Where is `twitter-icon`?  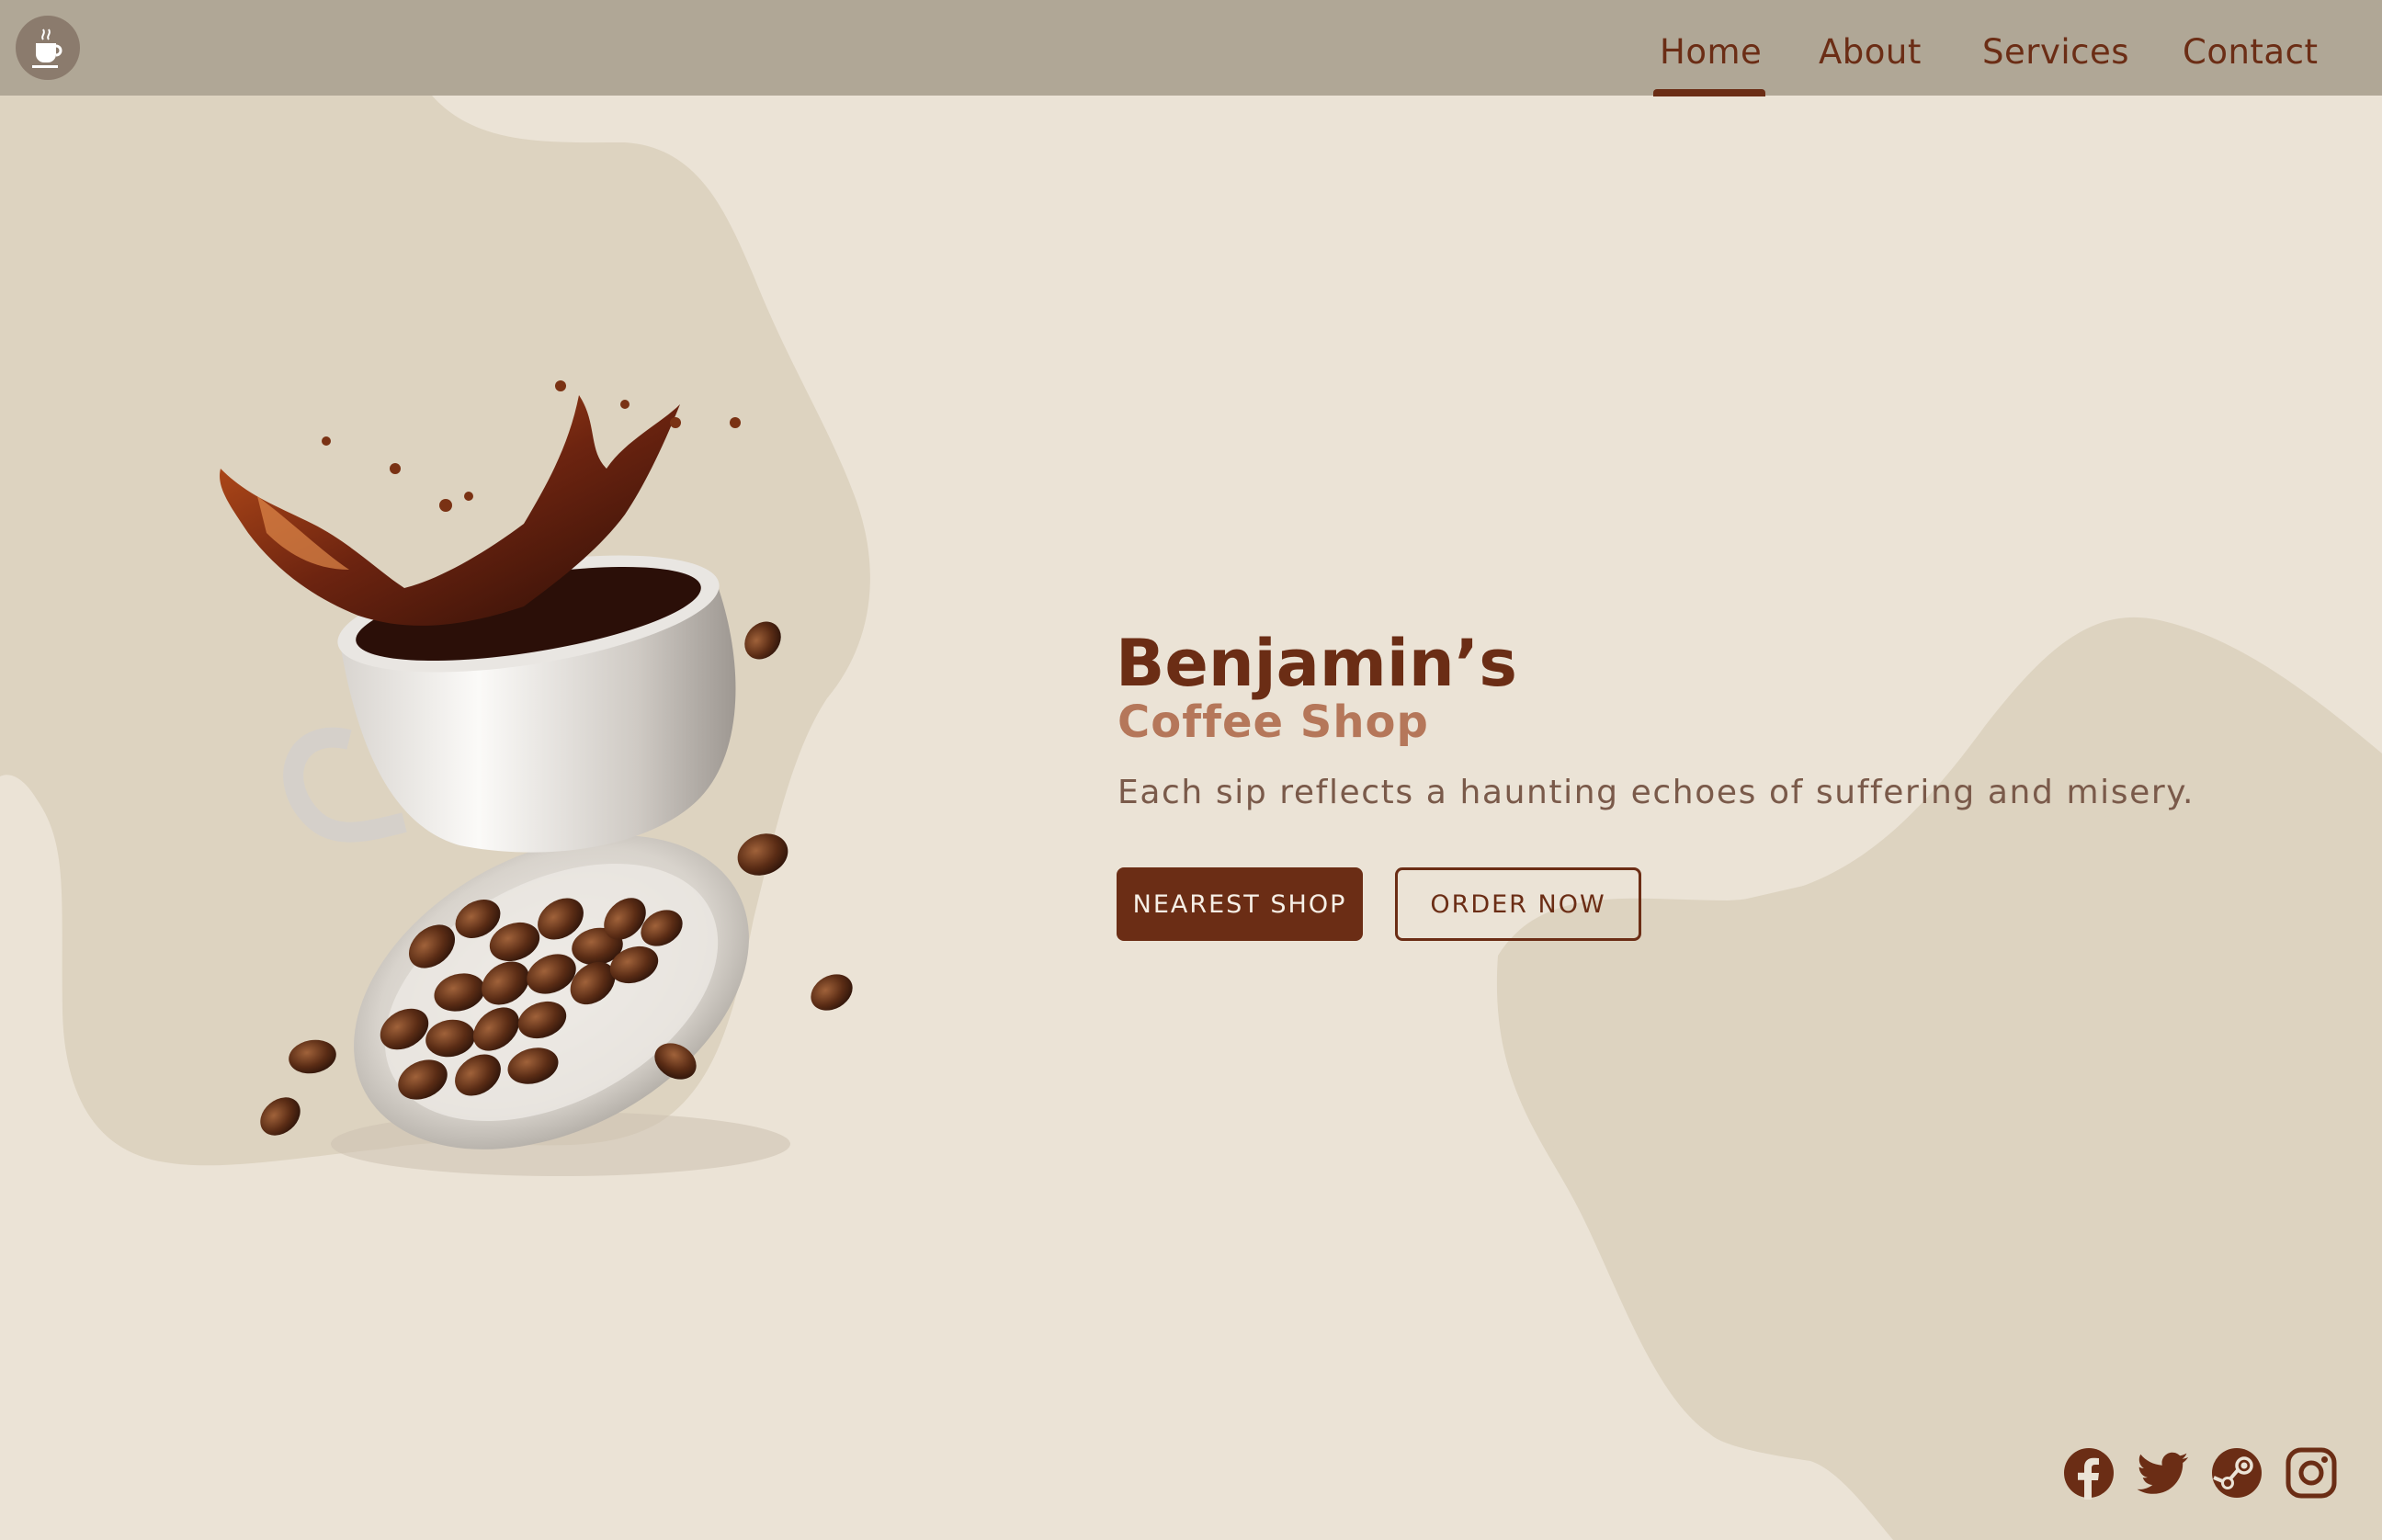
twitter-icon is located at coordinates (2164, 1473).